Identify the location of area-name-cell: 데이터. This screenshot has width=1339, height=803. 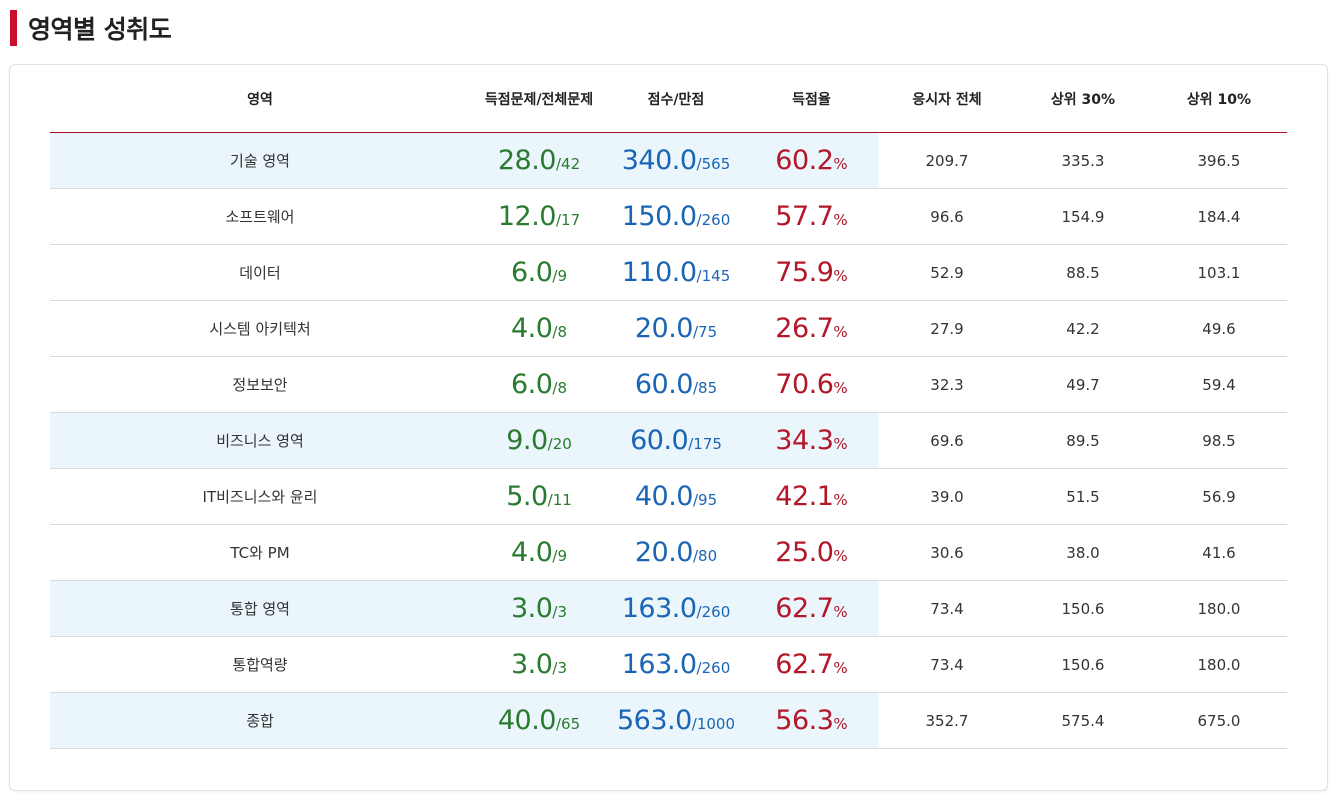
(260, 272).